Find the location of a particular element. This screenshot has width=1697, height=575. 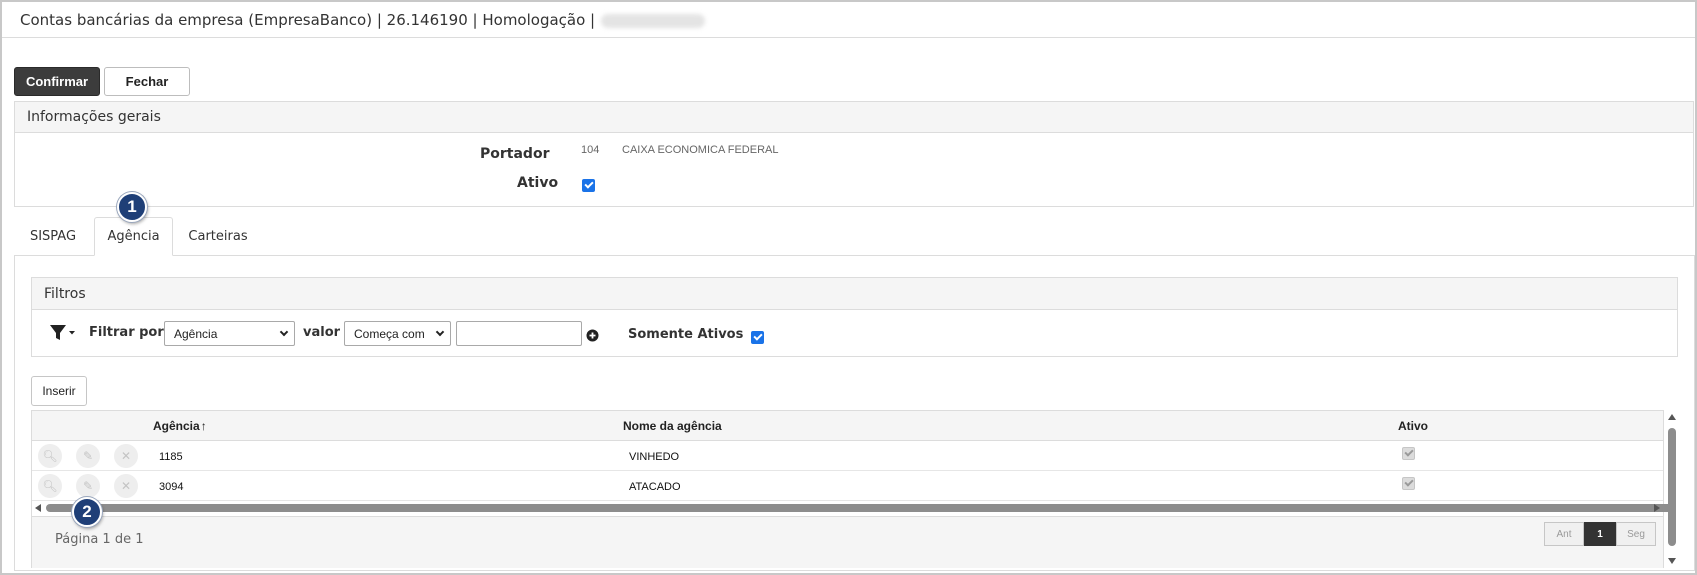

column-header-nome: Nome da agência is located at coordinates (672, 426).